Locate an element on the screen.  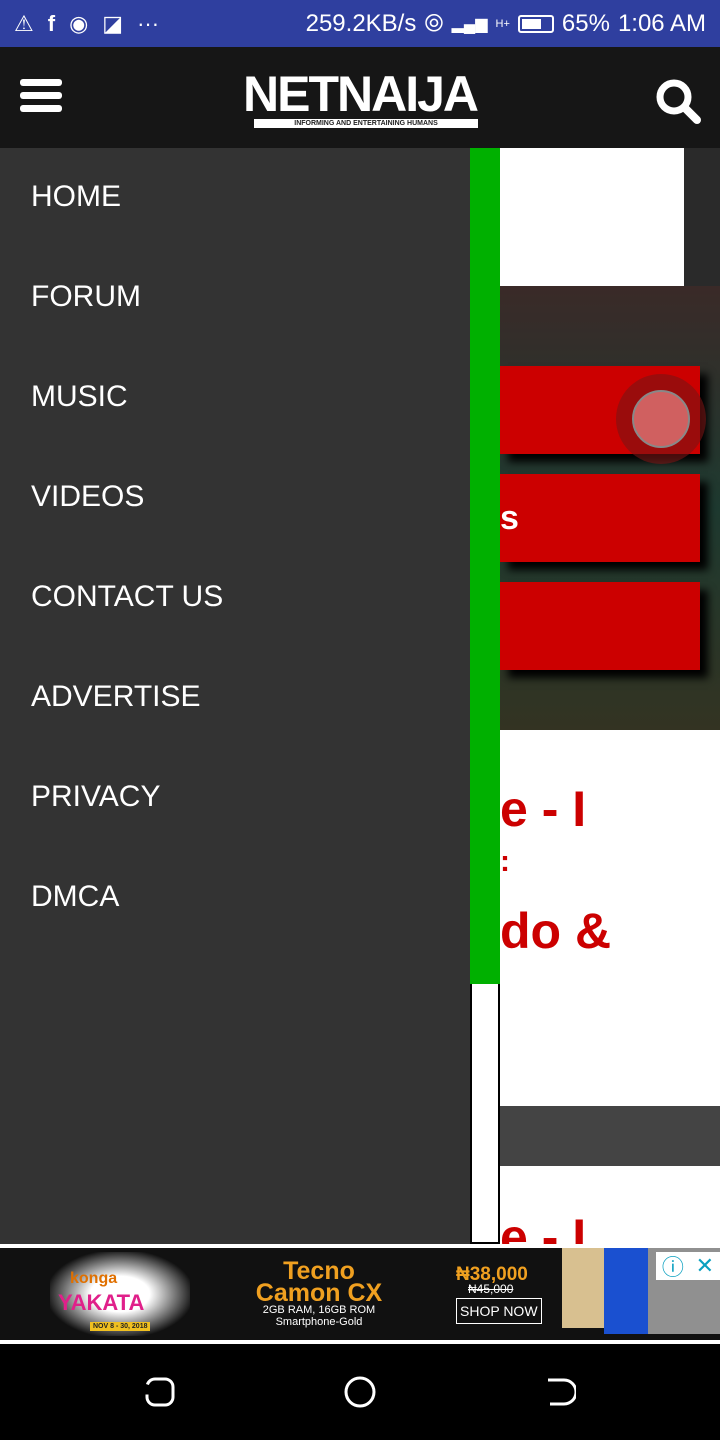
clock: 1:06 AM is located at coordinates (661, 23).